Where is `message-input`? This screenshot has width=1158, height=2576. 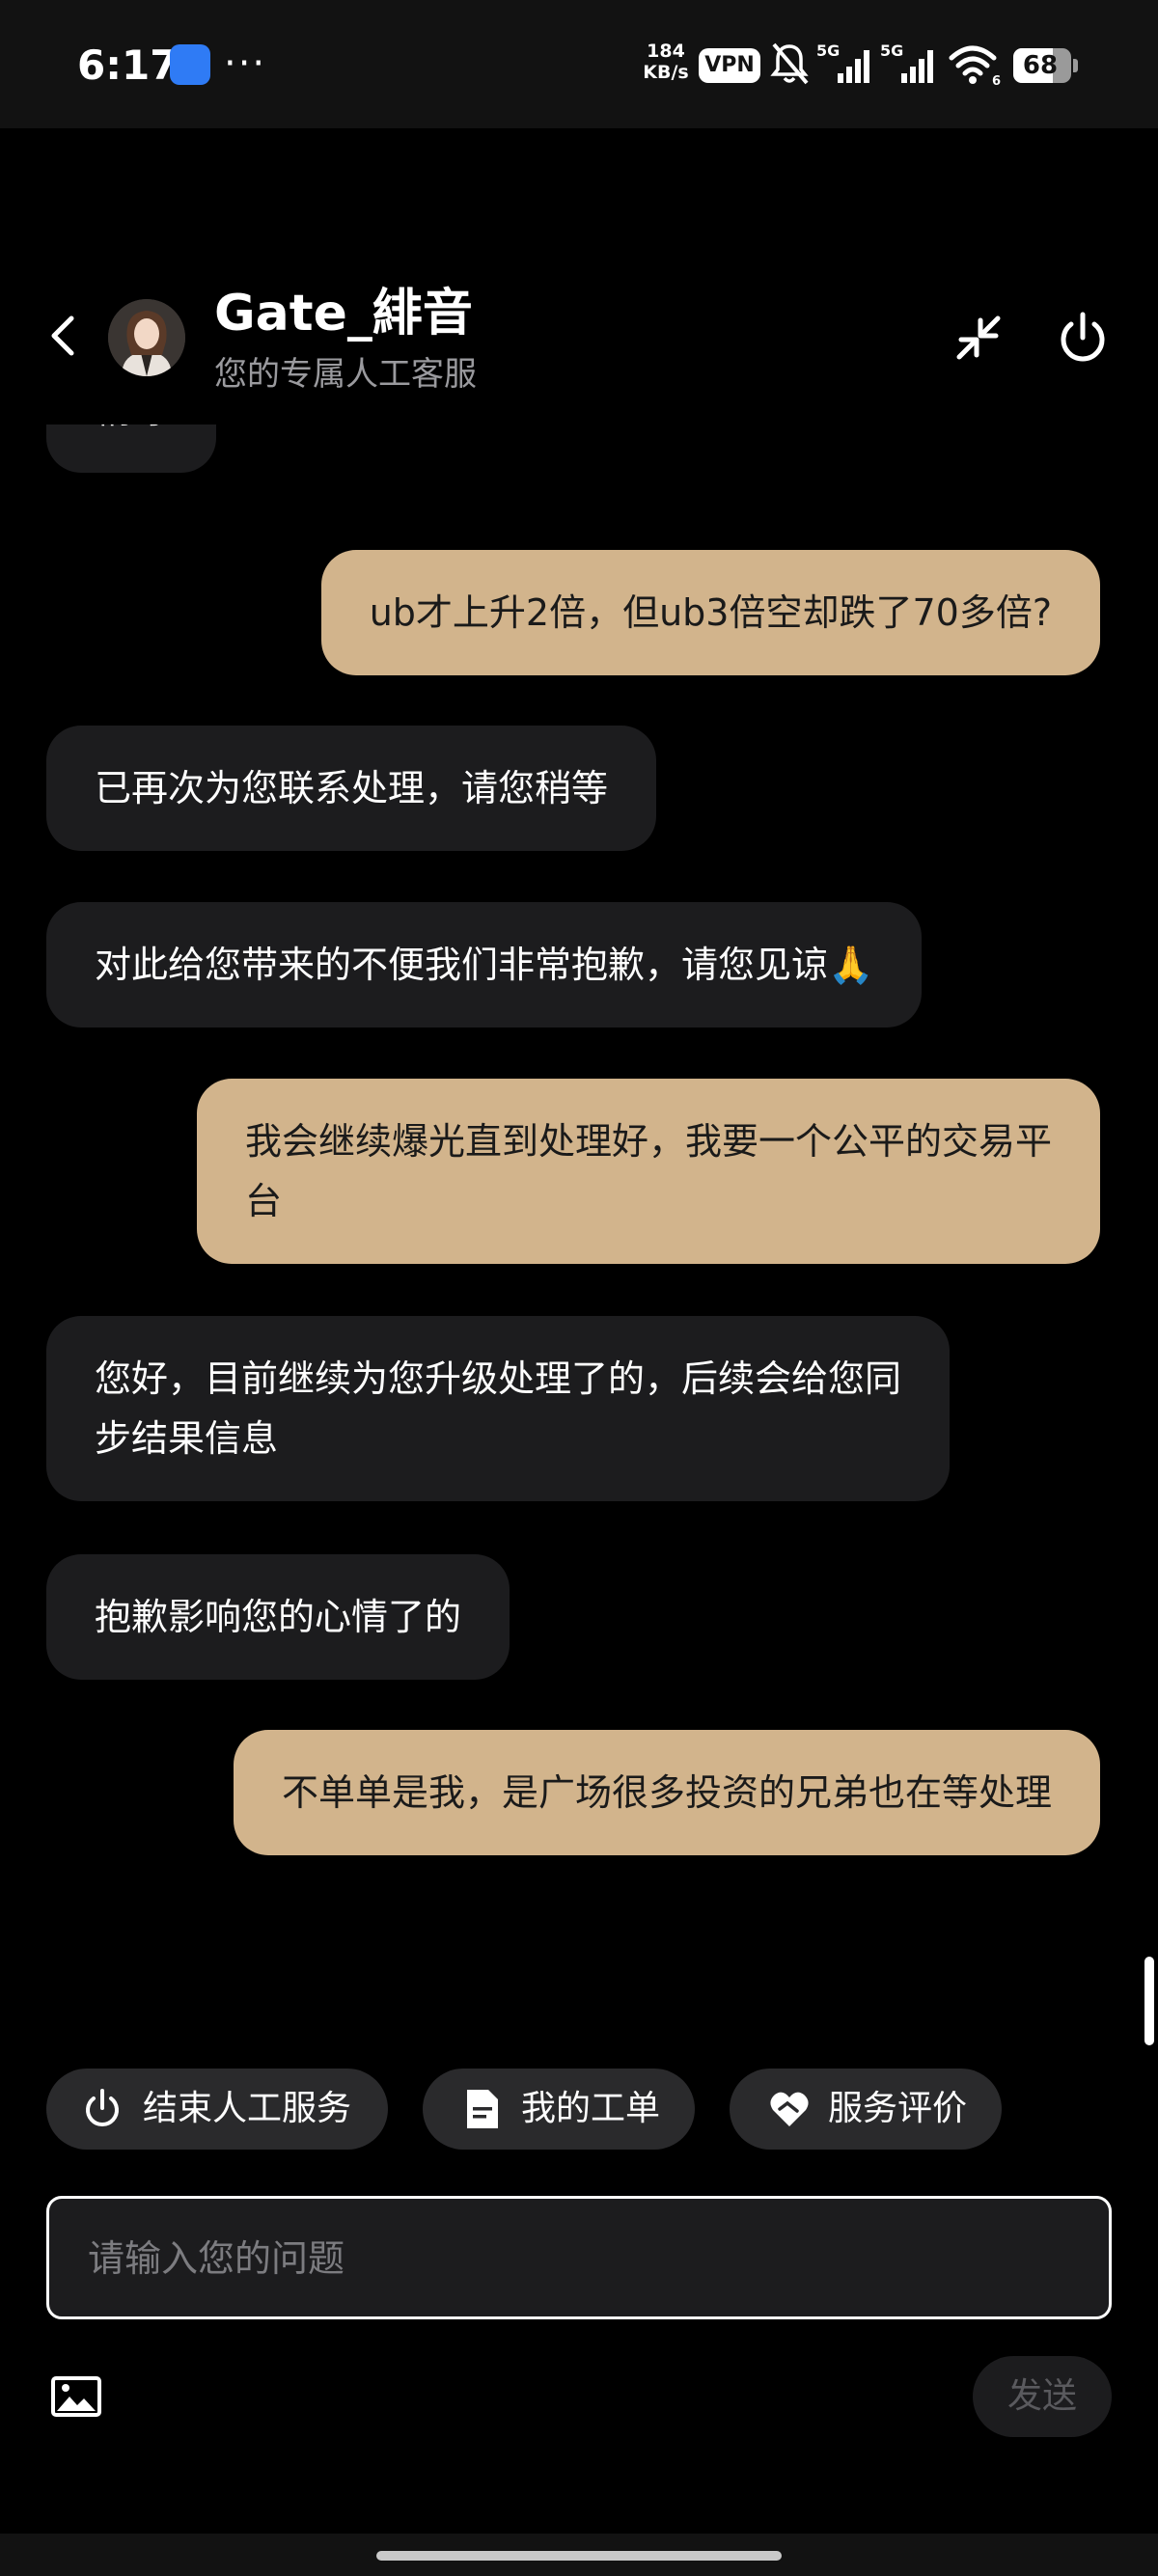 message-input is located at coordinates (570, 2258).